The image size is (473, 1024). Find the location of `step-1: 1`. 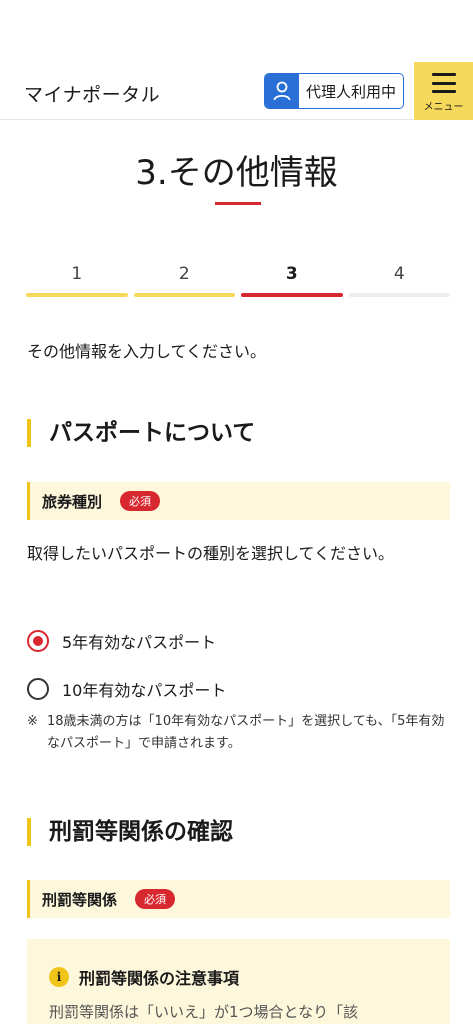

step-1: 1 is located at coordinates (77, 280).